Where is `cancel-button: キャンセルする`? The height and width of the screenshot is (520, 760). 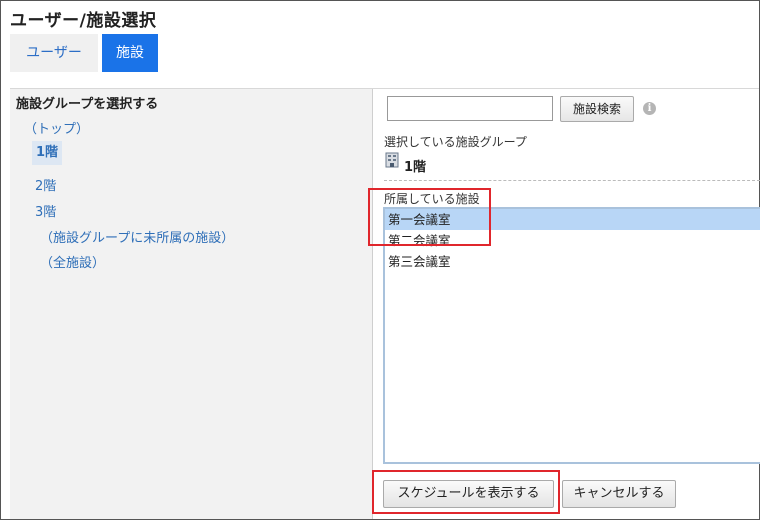 cancel-button: キャンセルする is located at coordinates (619, 494).